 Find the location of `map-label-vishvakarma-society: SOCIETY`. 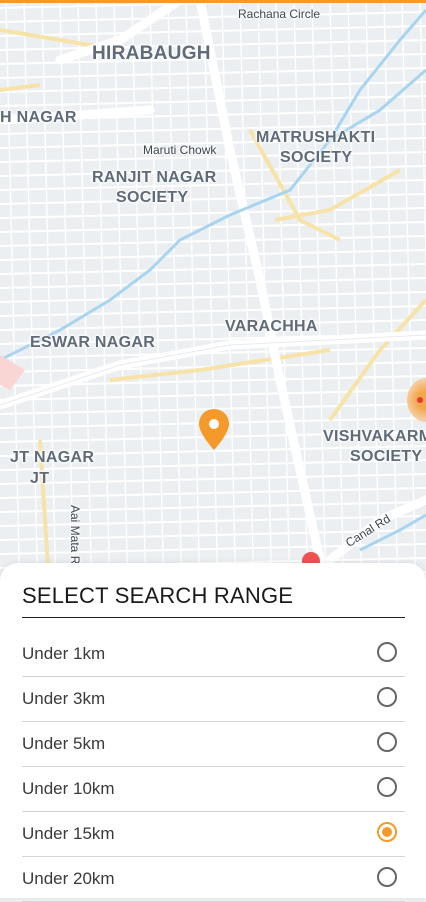

map-label-vishvakarma-society: SOCIETY is located at coordinates (386, 456).